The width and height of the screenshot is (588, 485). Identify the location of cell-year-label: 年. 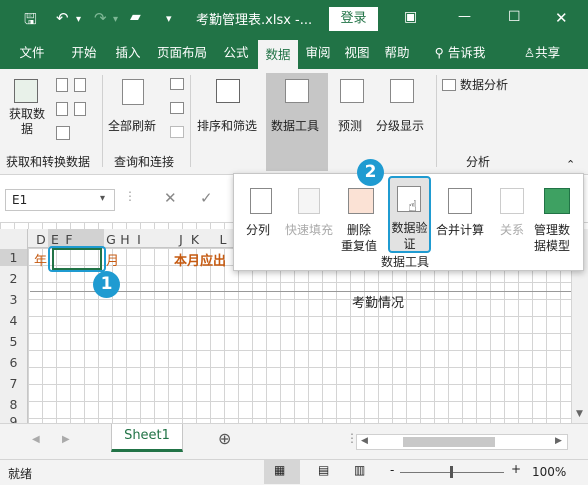
(41, 261).